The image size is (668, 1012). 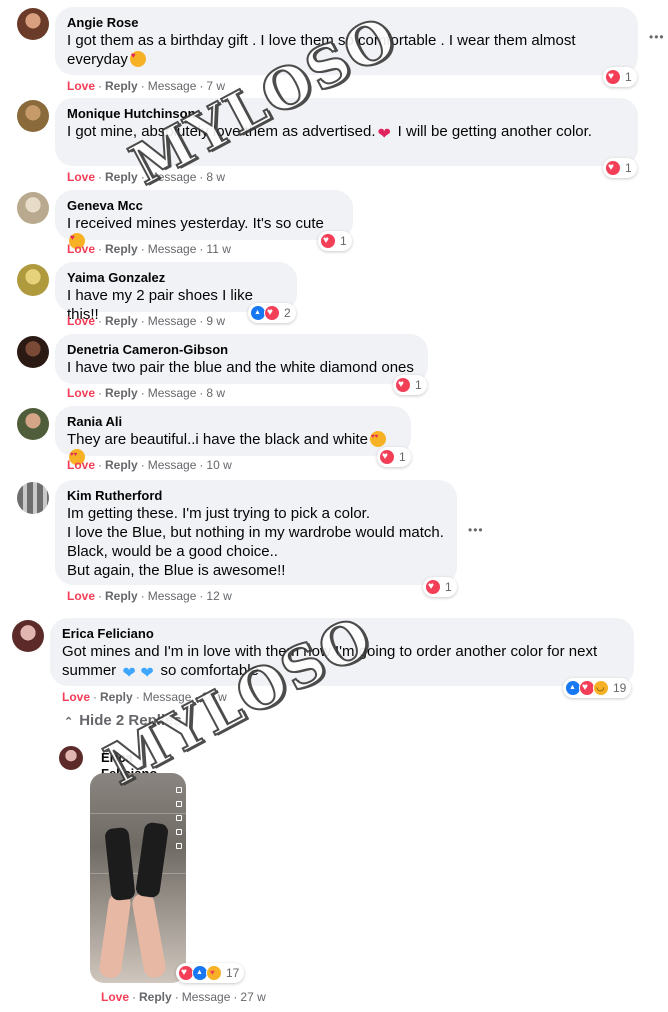 I want to click on comment-actions: Love · Reply · Message · 12 w, so click(x=149, y=596).